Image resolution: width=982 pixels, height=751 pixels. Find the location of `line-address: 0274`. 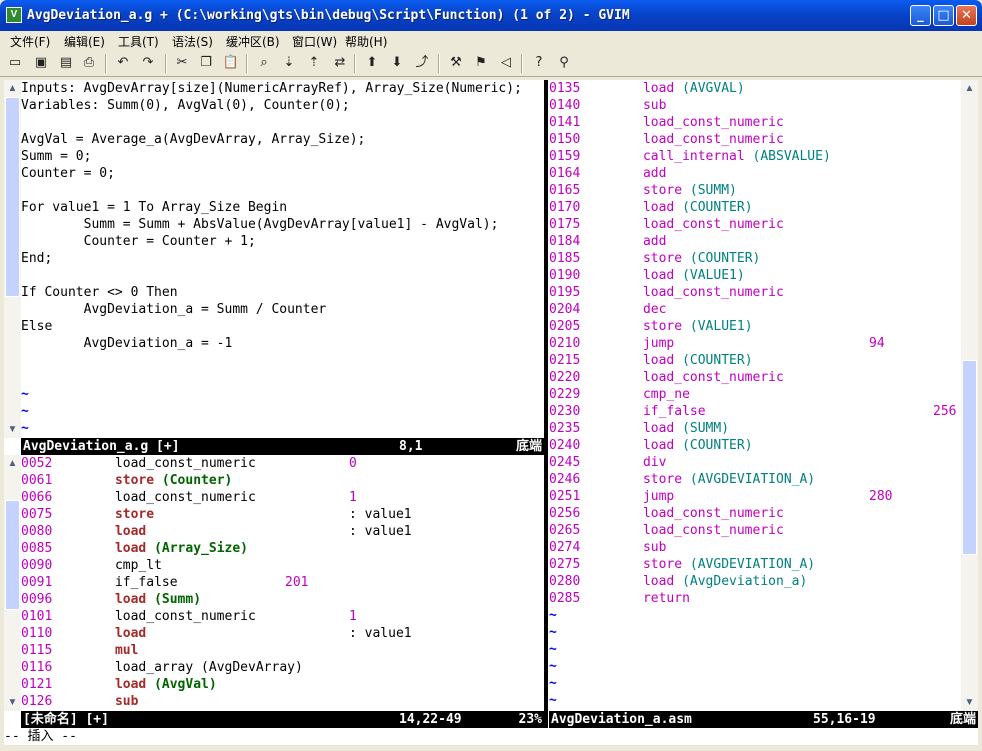

line-address: 0274 is located at coordinates (565, 547).